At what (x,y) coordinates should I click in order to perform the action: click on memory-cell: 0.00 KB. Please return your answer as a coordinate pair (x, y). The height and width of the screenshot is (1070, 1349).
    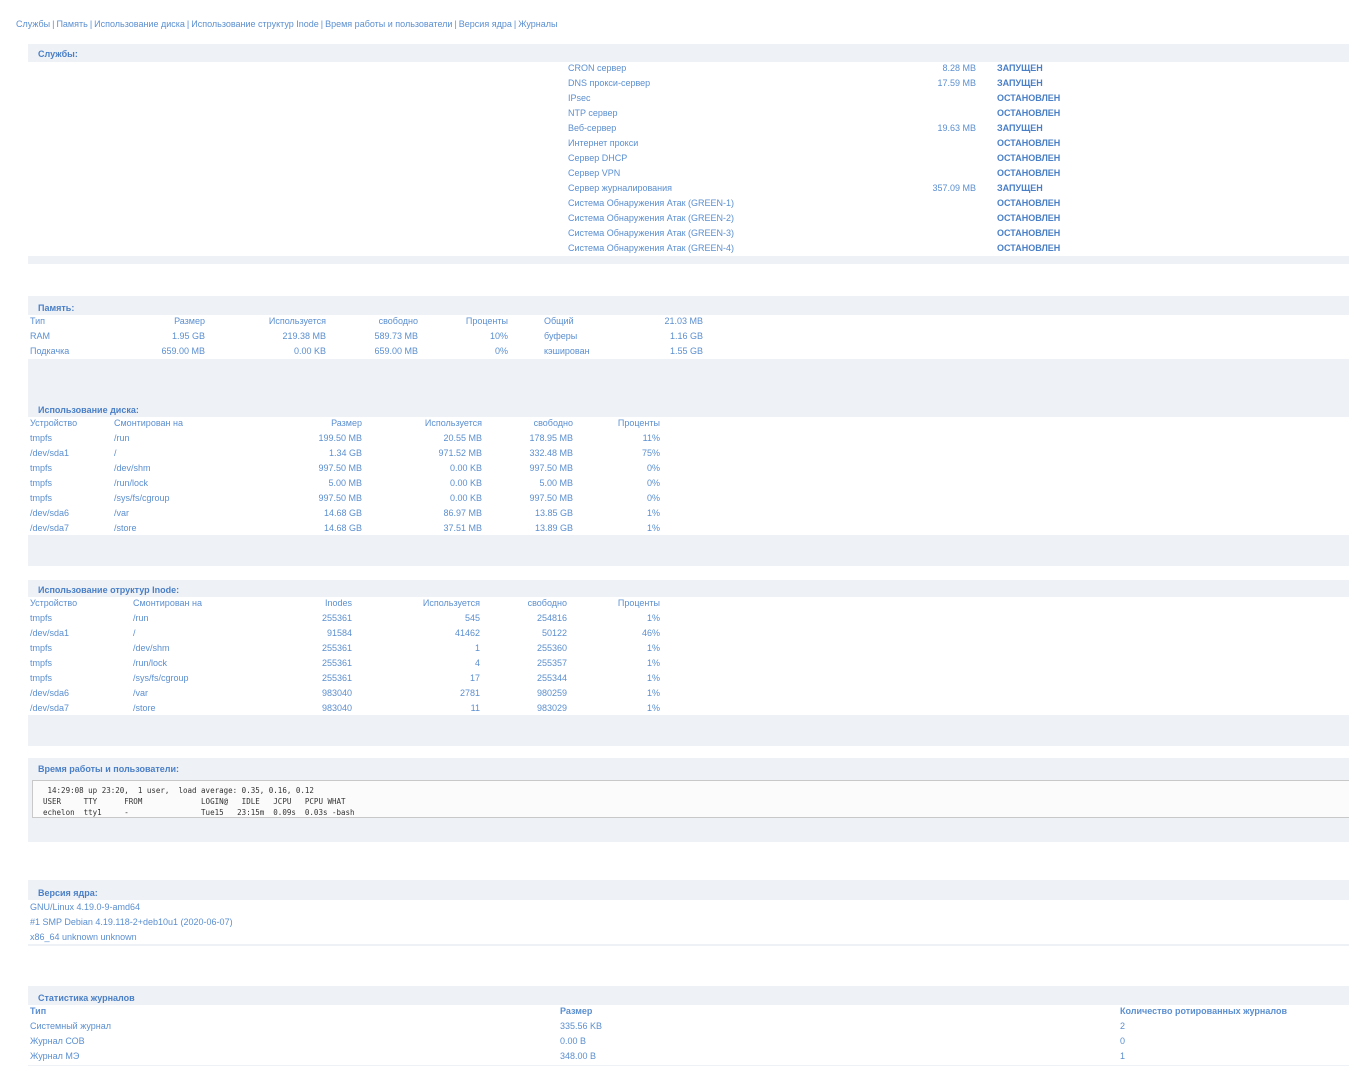
    Looking at the image, I should click on (309, 351).